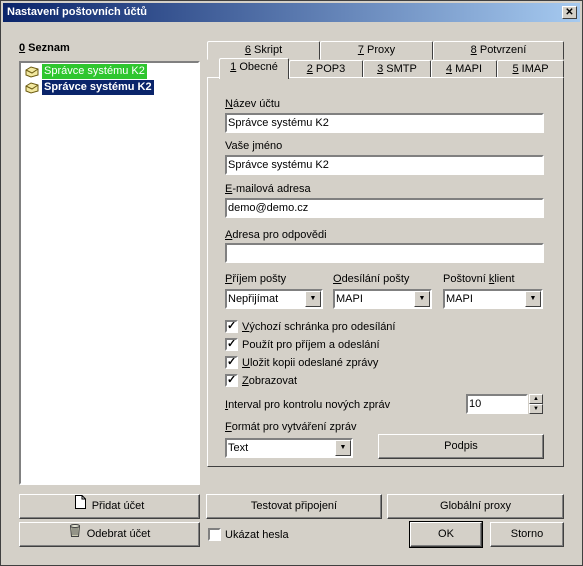 The width and height of the screenshot is (583, 566). What do you see at coordinates (319, 326) in the screenshot?
I see `default-outbox-label: Výchozí schránka pro odesílání` at bounding box center [319, 326].